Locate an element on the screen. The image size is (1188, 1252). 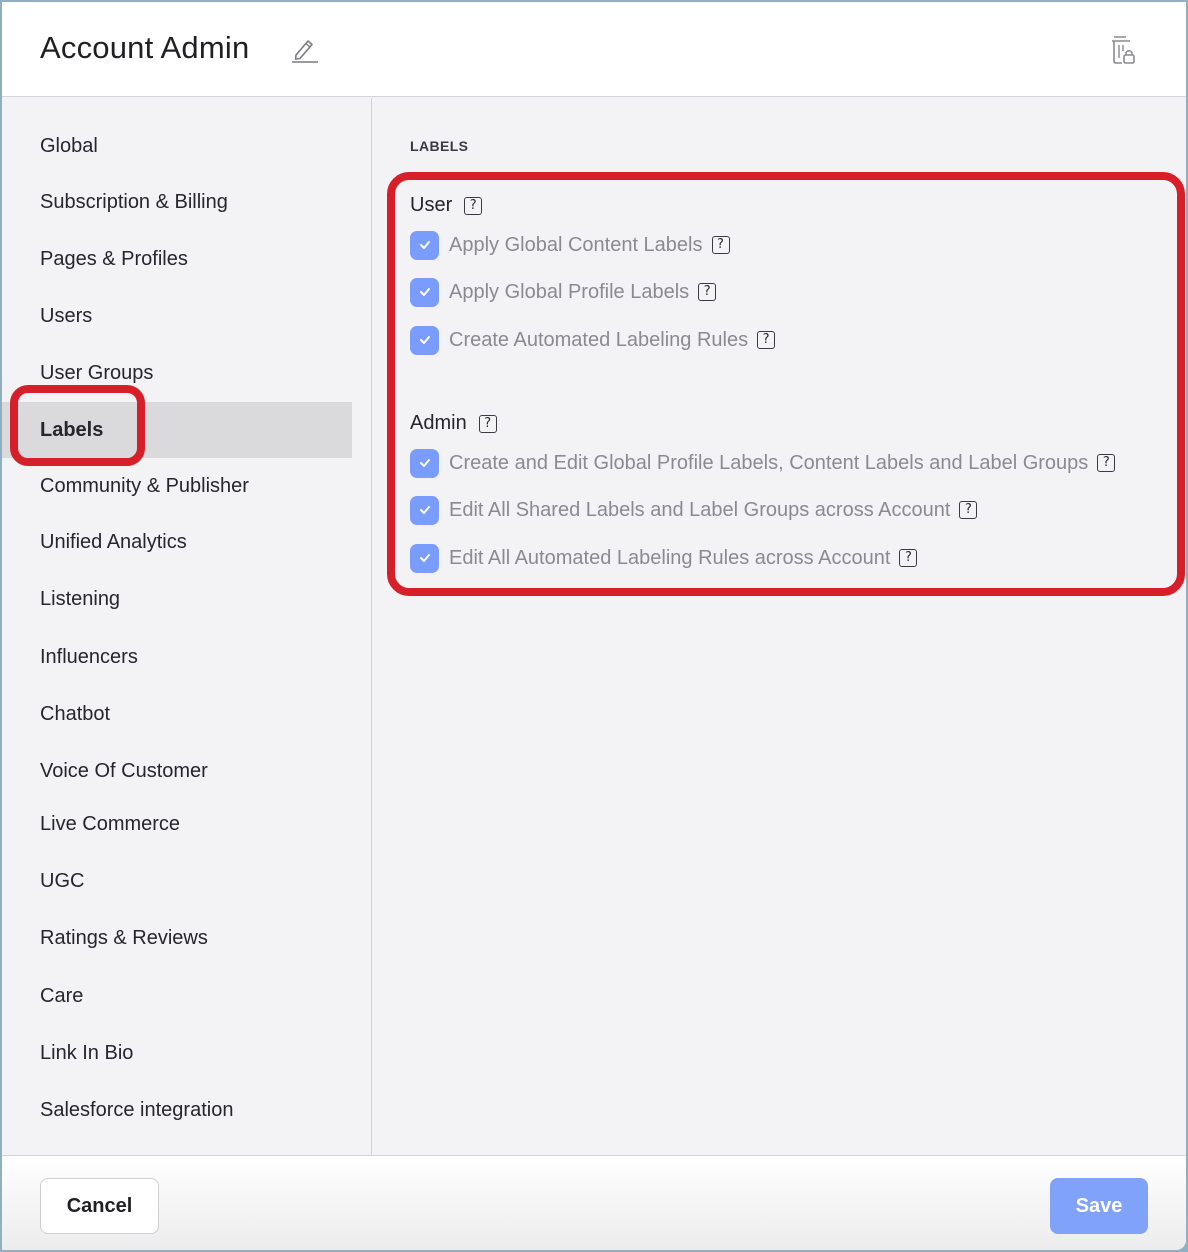
permission-row: Create Automated Labeling Rules ? is located at coordinates (593, 340).